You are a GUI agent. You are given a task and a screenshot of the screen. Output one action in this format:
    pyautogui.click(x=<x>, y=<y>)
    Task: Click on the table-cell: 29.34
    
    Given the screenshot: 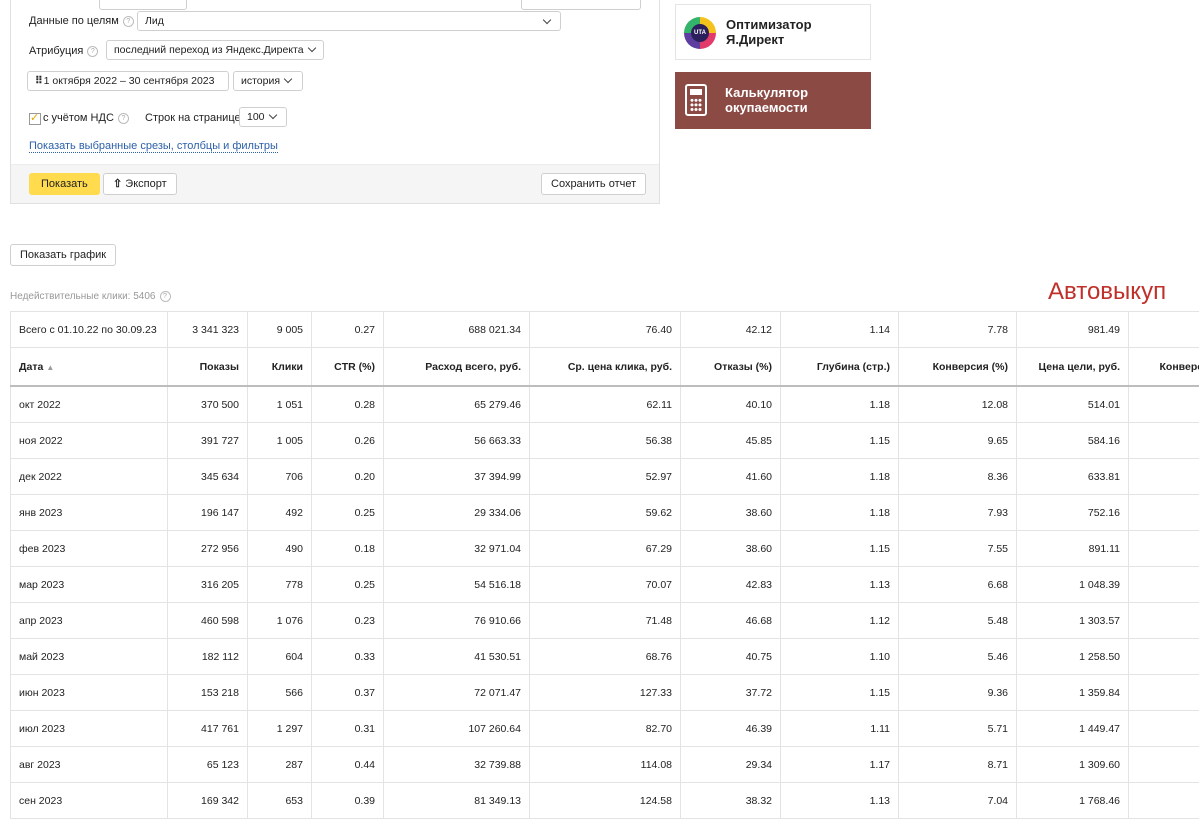 What is the action you would take?
    pyautogui.click(x=730, y=764)
    